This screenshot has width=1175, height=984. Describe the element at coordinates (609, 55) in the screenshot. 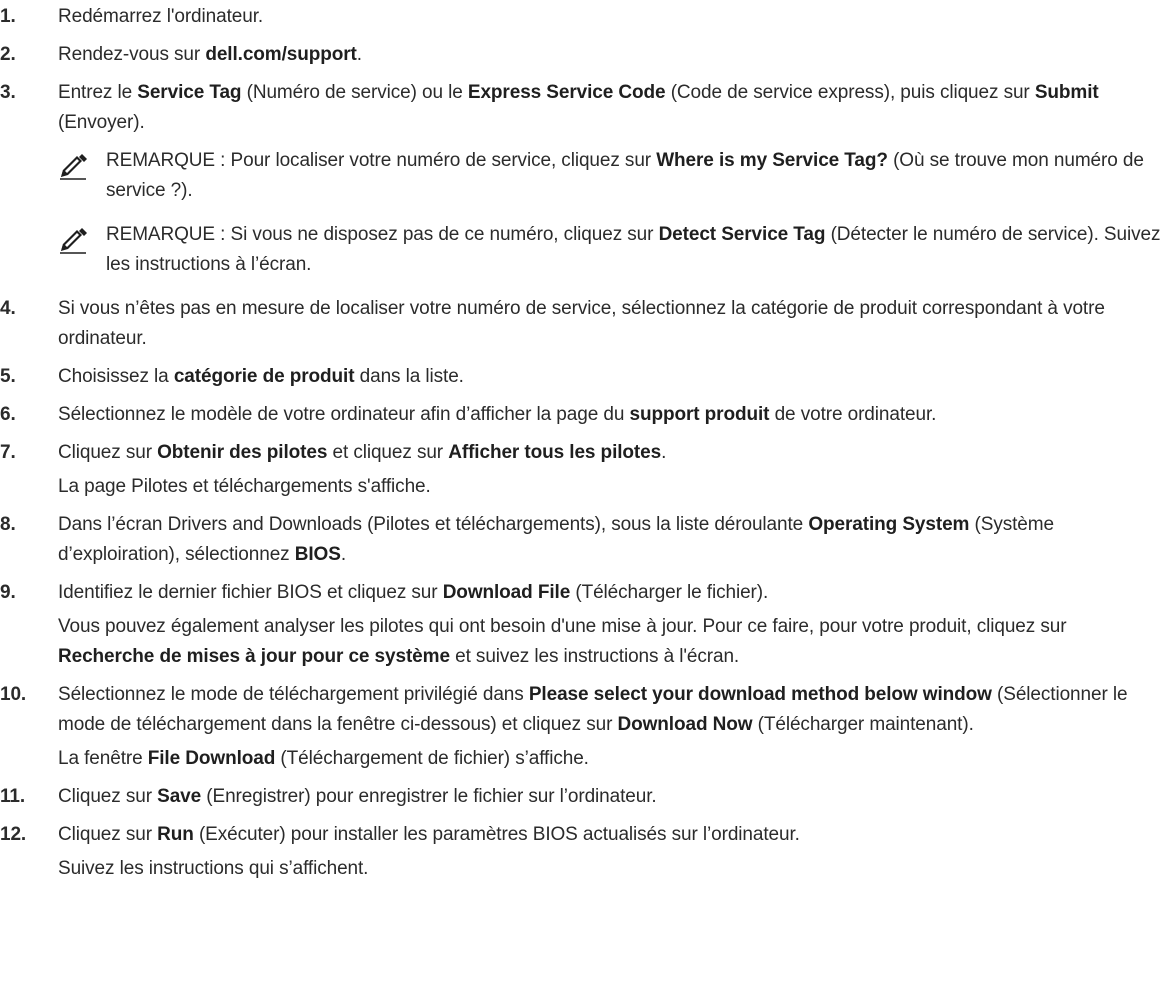

I see `step-text: Rendez-vous sur dell.com/support.` at that location.